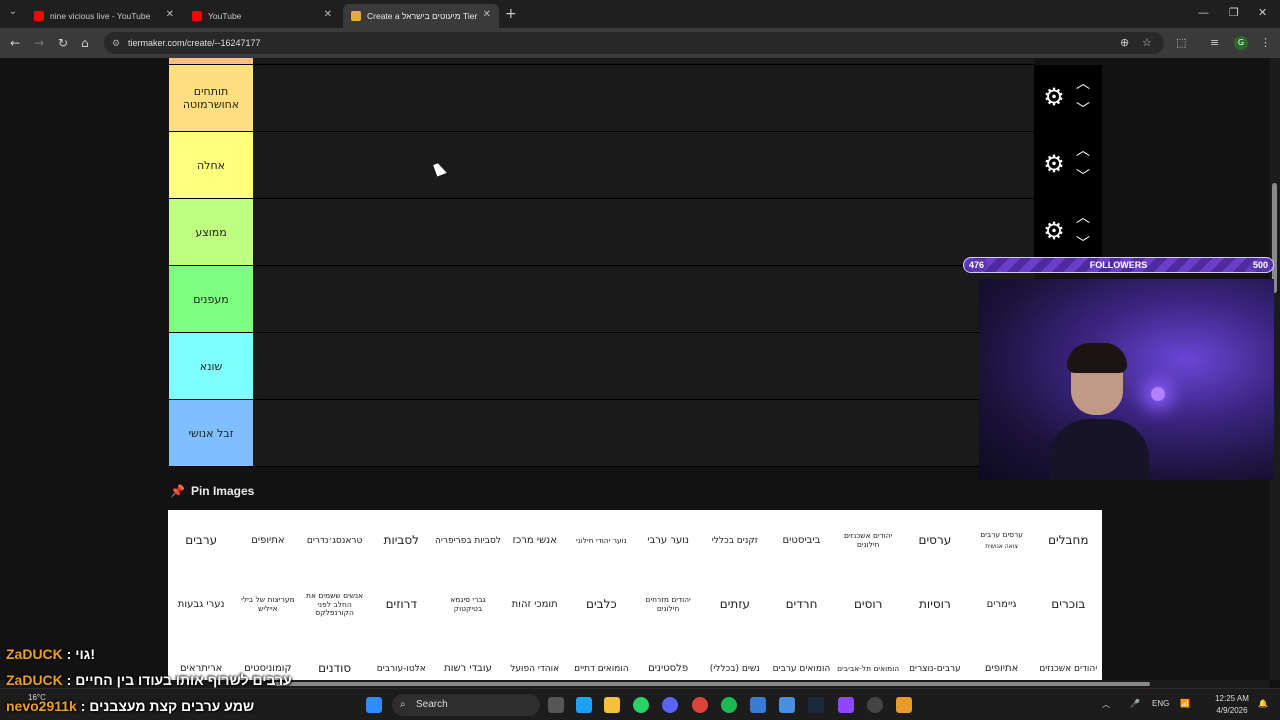  I want to click on back-icon: ←, so click(15, 43).